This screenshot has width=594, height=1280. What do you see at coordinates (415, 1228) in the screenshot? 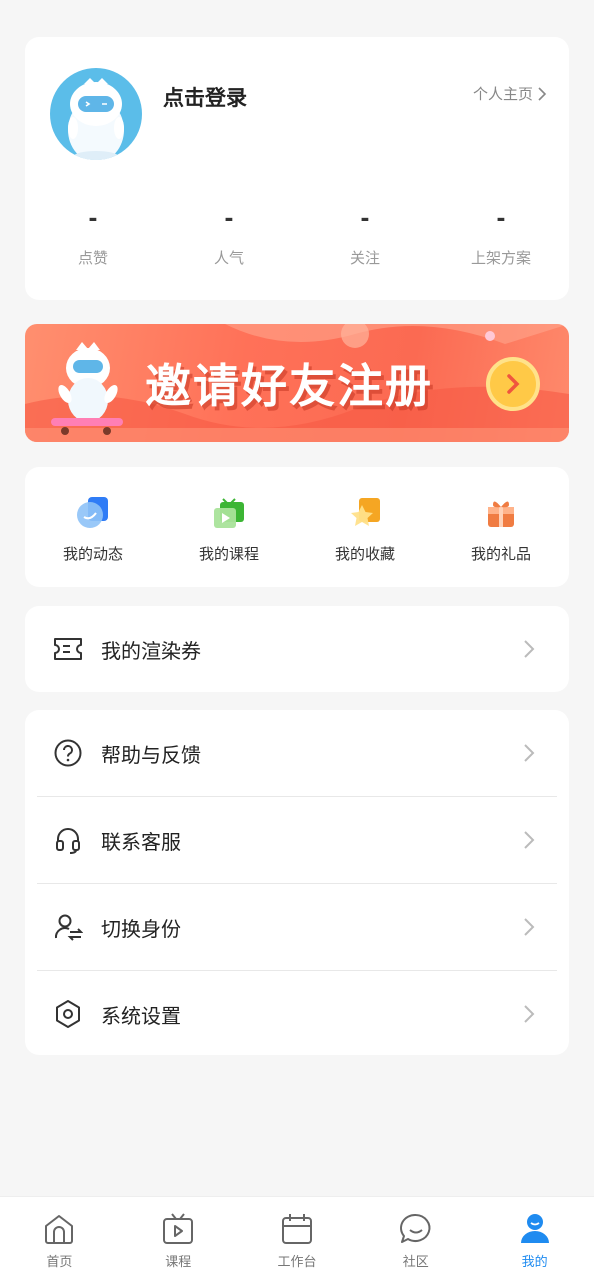
I see `chat-icon` at bounding box center [415, 1228].